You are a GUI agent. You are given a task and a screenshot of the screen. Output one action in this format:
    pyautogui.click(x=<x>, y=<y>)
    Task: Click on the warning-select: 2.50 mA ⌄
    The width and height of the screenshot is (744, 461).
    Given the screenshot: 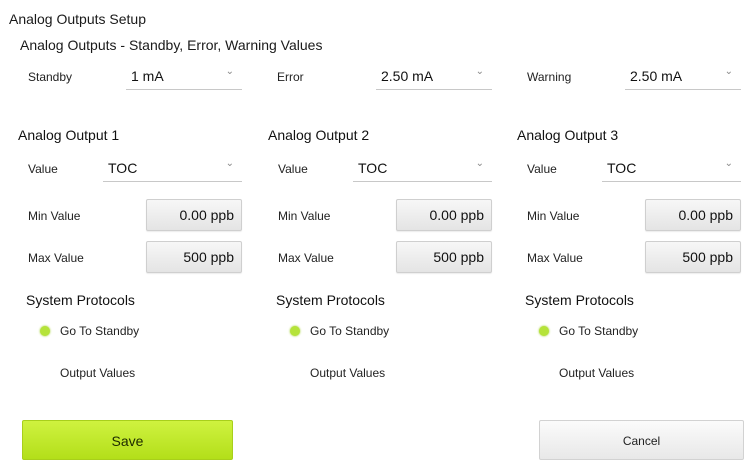 What is the action you would take?
    pyautogui.click(x=683, y=76)
    